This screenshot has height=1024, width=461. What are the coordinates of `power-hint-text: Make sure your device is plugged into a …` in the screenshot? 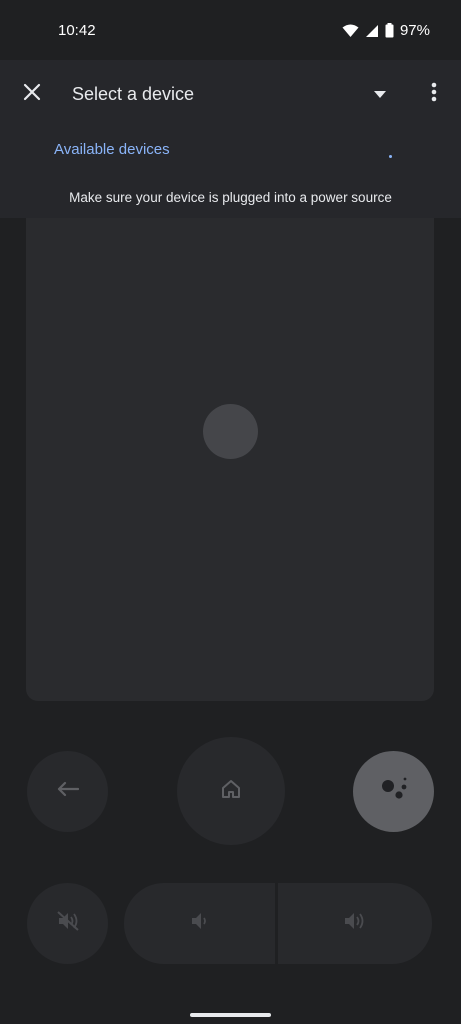 It's located at (230, 197).